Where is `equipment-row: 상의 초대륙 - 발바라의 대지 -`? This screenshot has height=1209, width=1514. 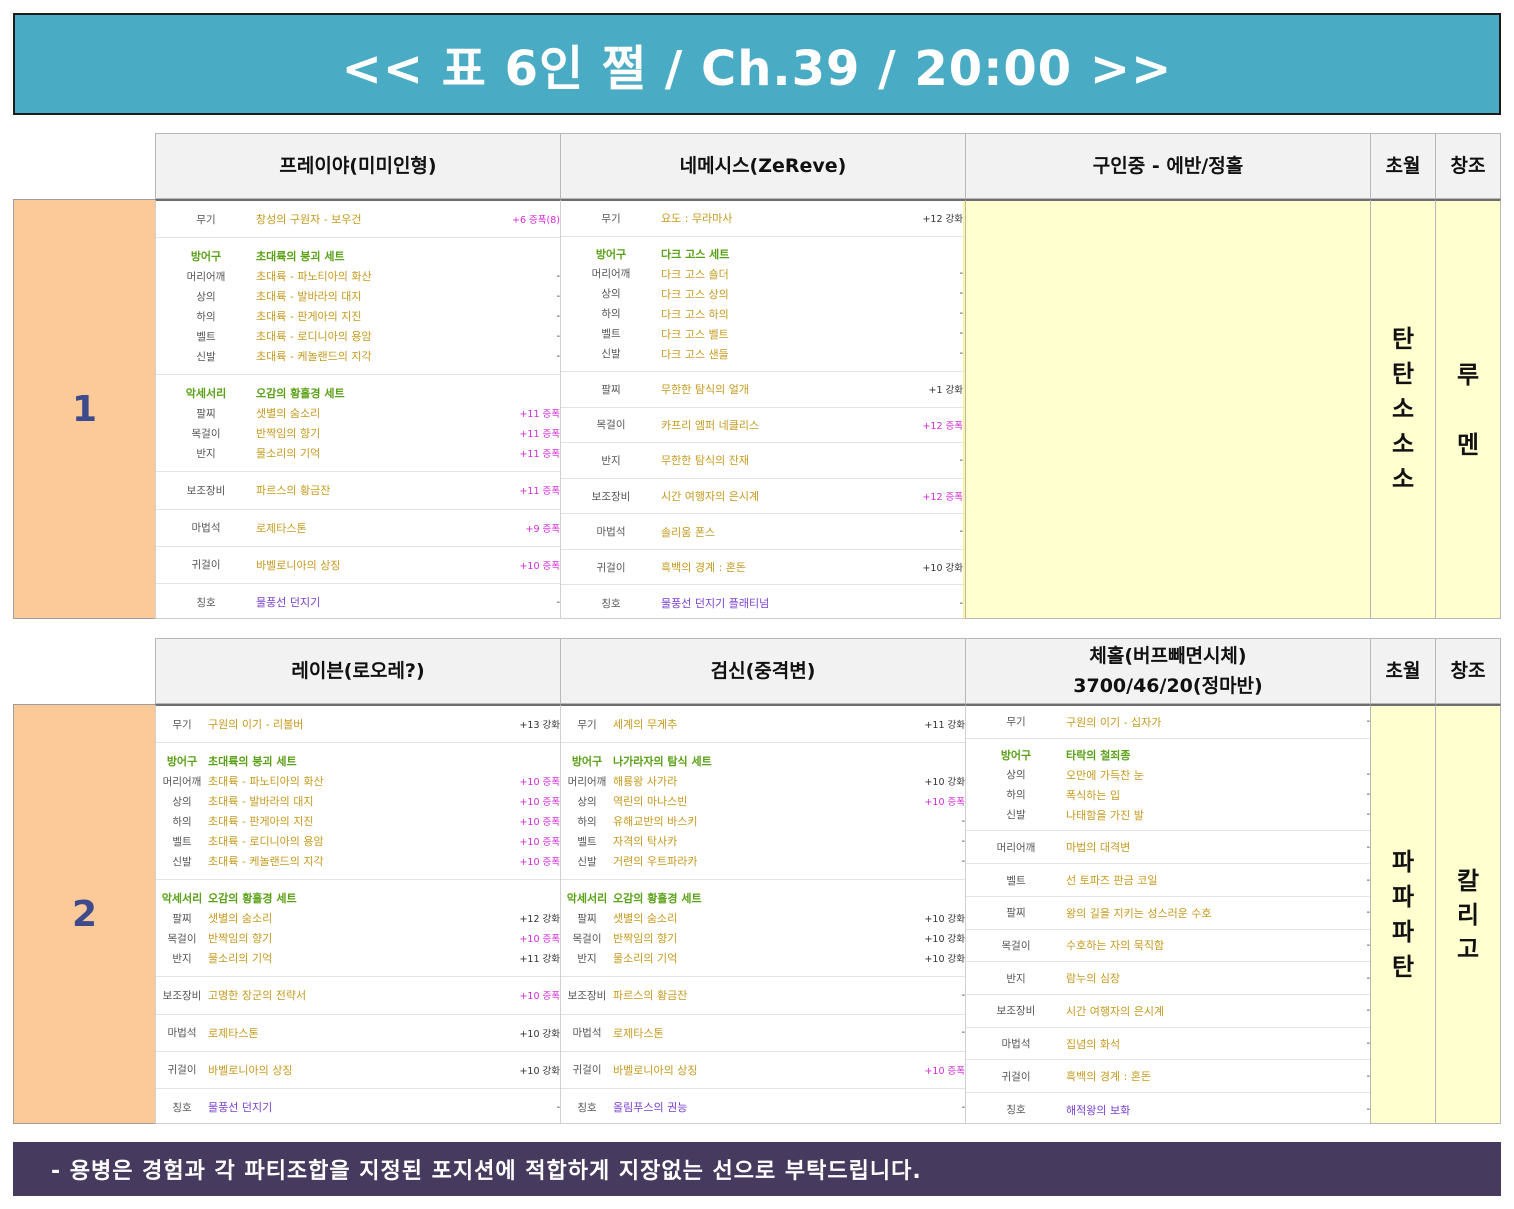
equipment-row: 상의 초대륙 - 발바라의 대지 - is located at coordinates (358, 296).